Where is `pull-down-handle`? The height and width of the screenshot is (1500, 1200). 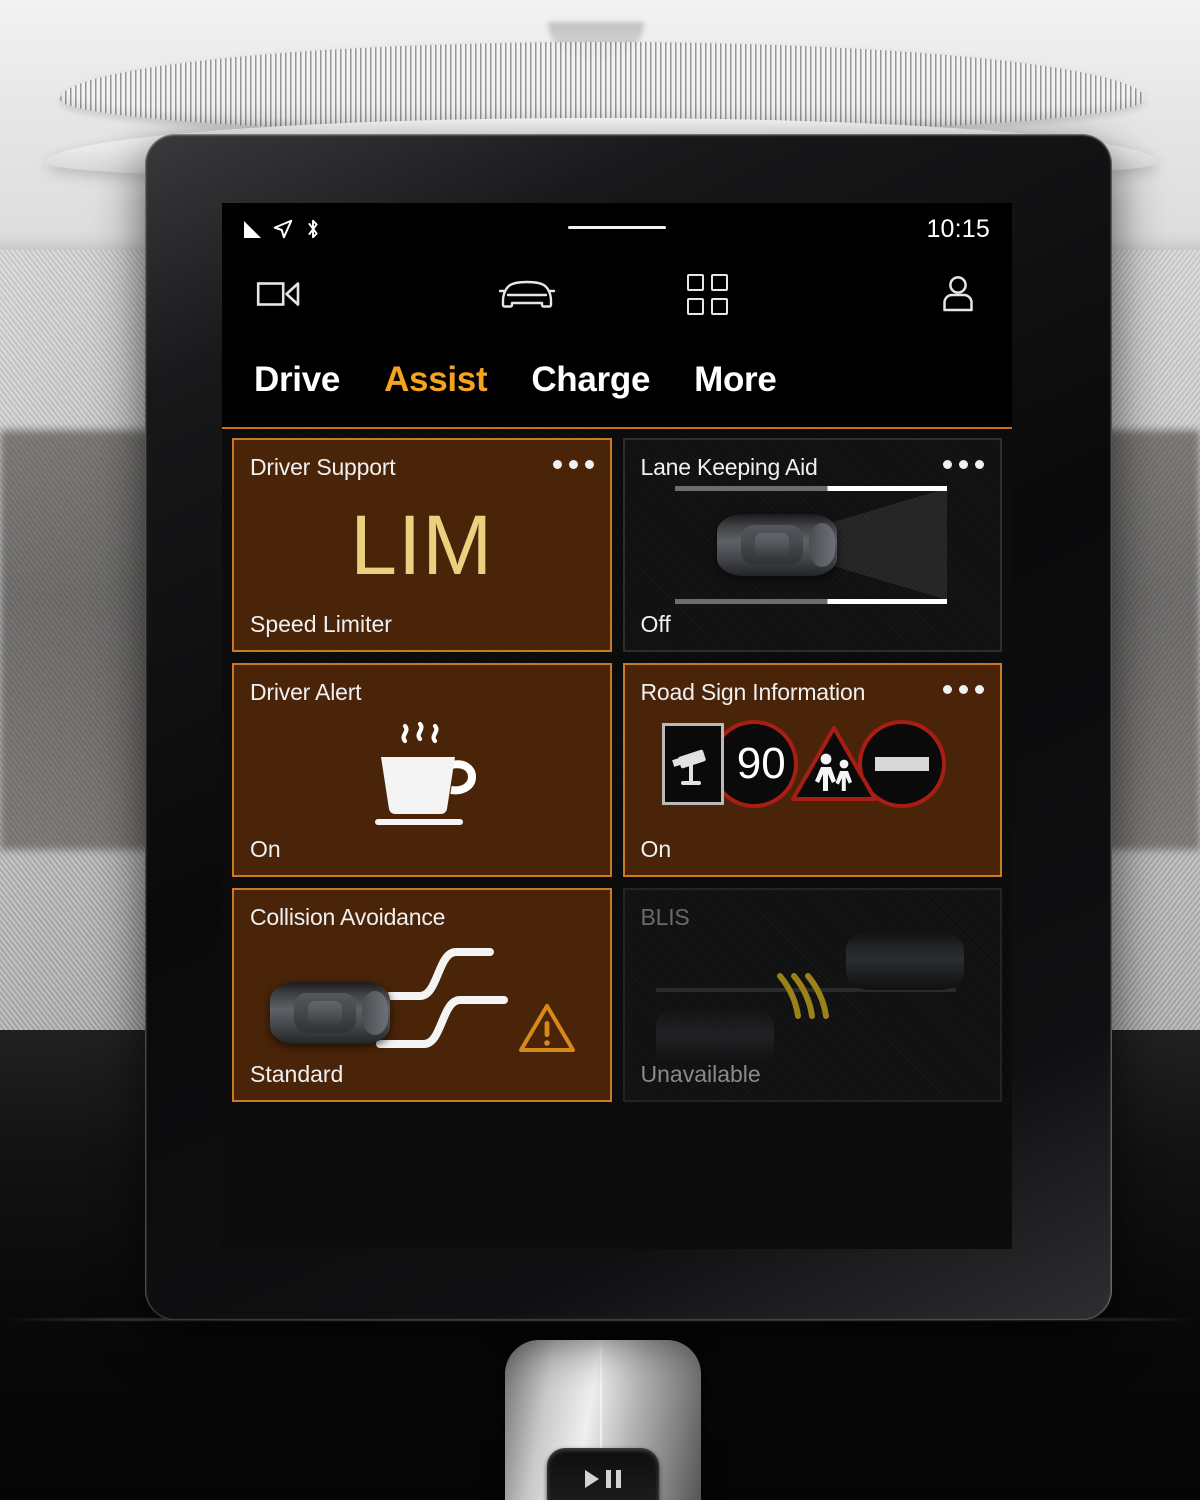
pull-down-handle is located at coordinates (617, 227).